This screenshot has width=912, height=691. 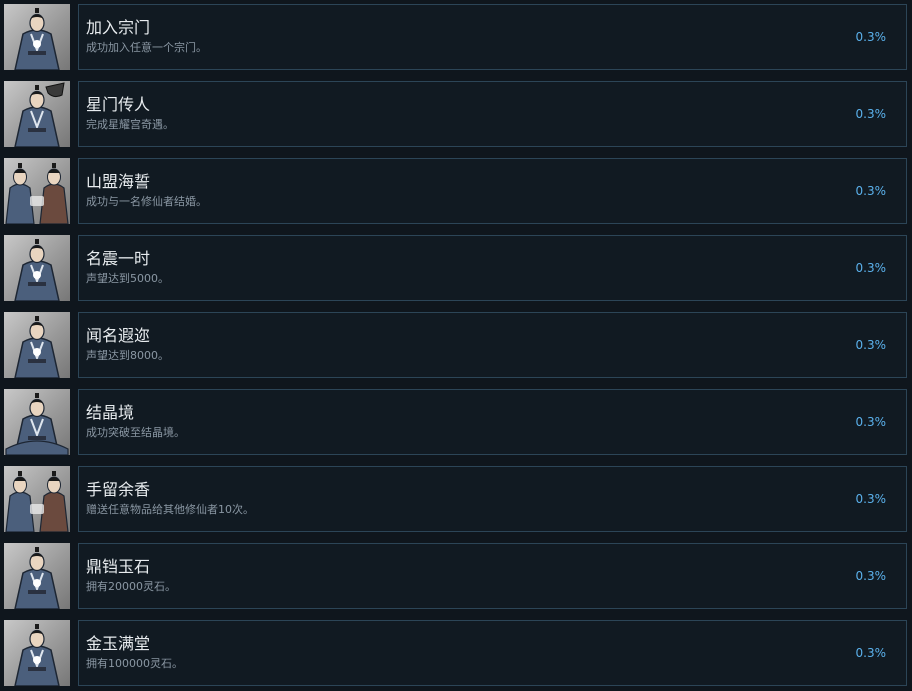 What do you see at coordinates (492, 191) in the screenshot?
I see `achievement-card: 山盟海誓 成功与一名修仙者结婚。 0.3%` at bounding box center [492, 191].